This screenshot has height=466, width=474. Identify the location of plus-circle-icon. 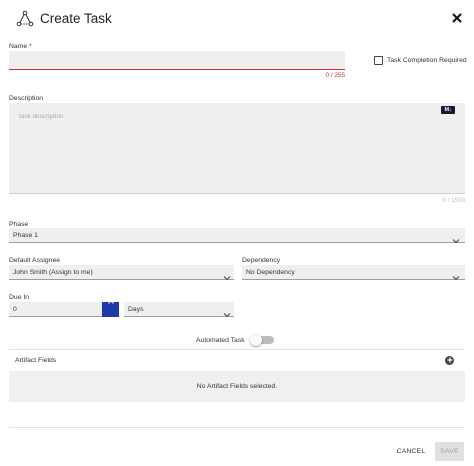
(450, 361).